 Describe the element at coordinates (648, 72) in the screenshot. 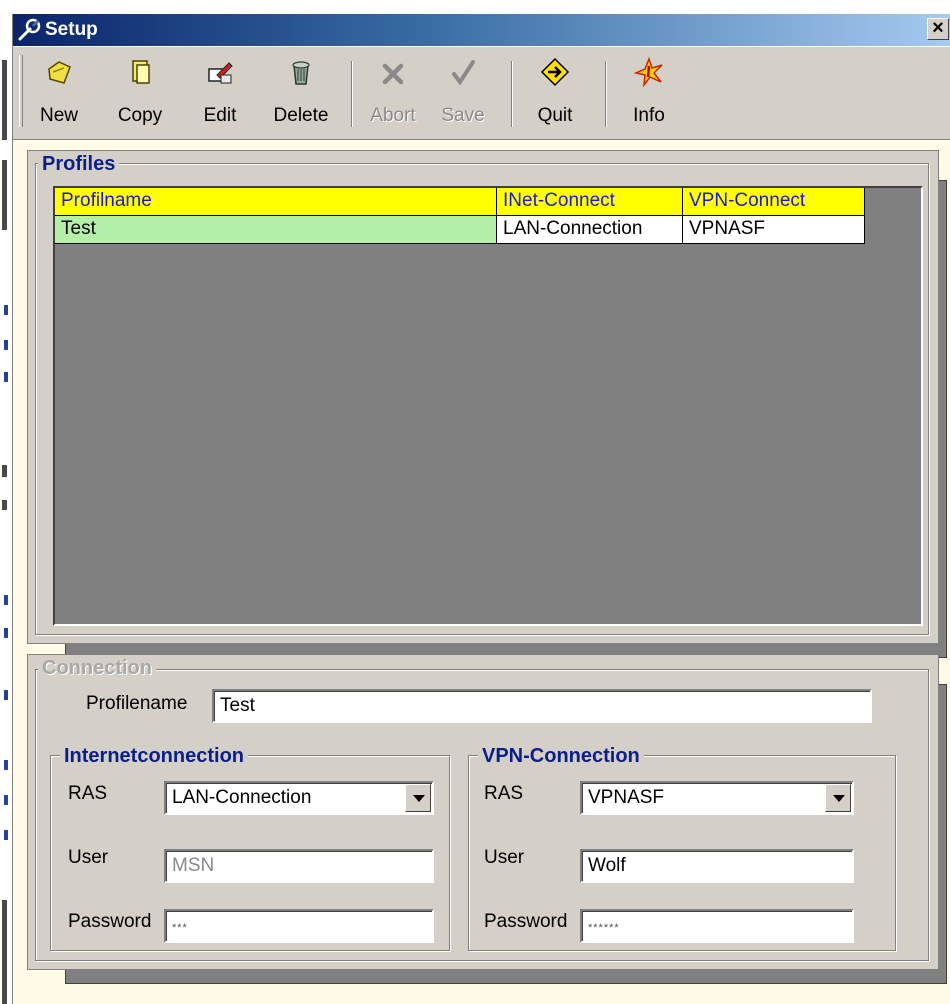

I see `info-burst-icon` at that location.